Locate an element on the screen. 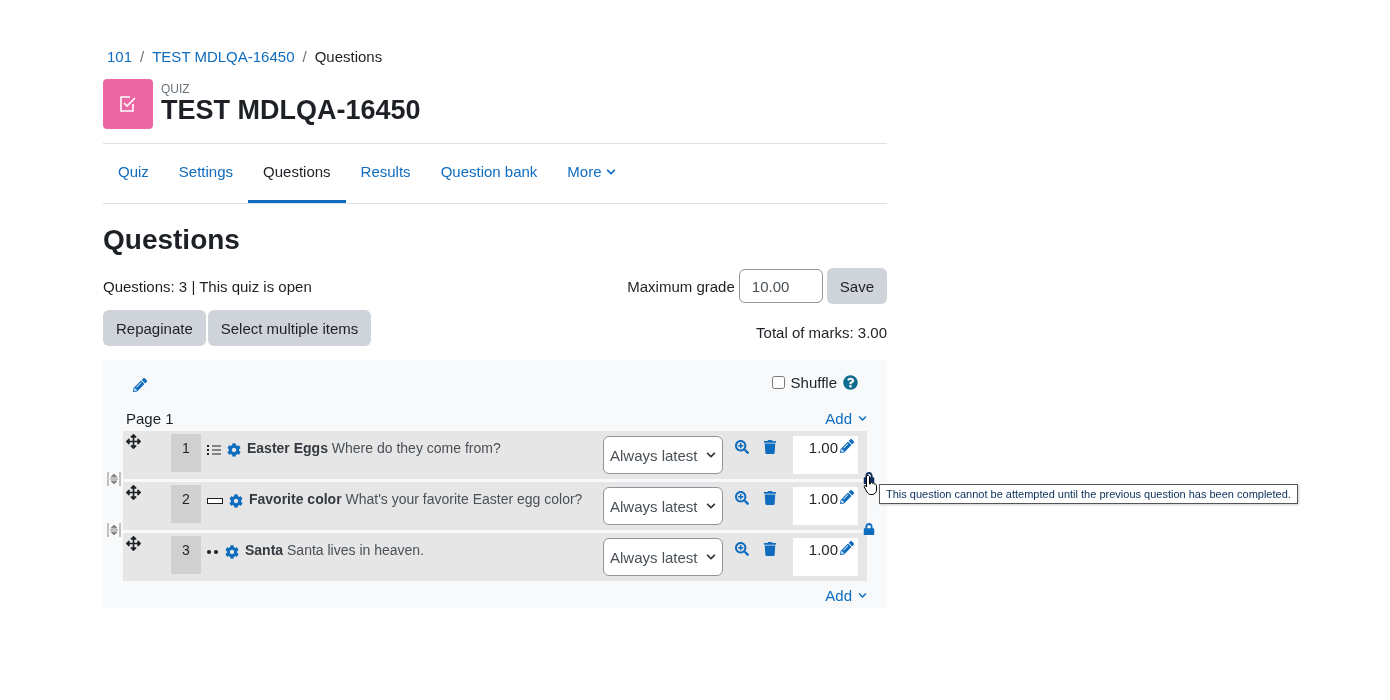  save-button: Save is located at coordinates (856, 286).